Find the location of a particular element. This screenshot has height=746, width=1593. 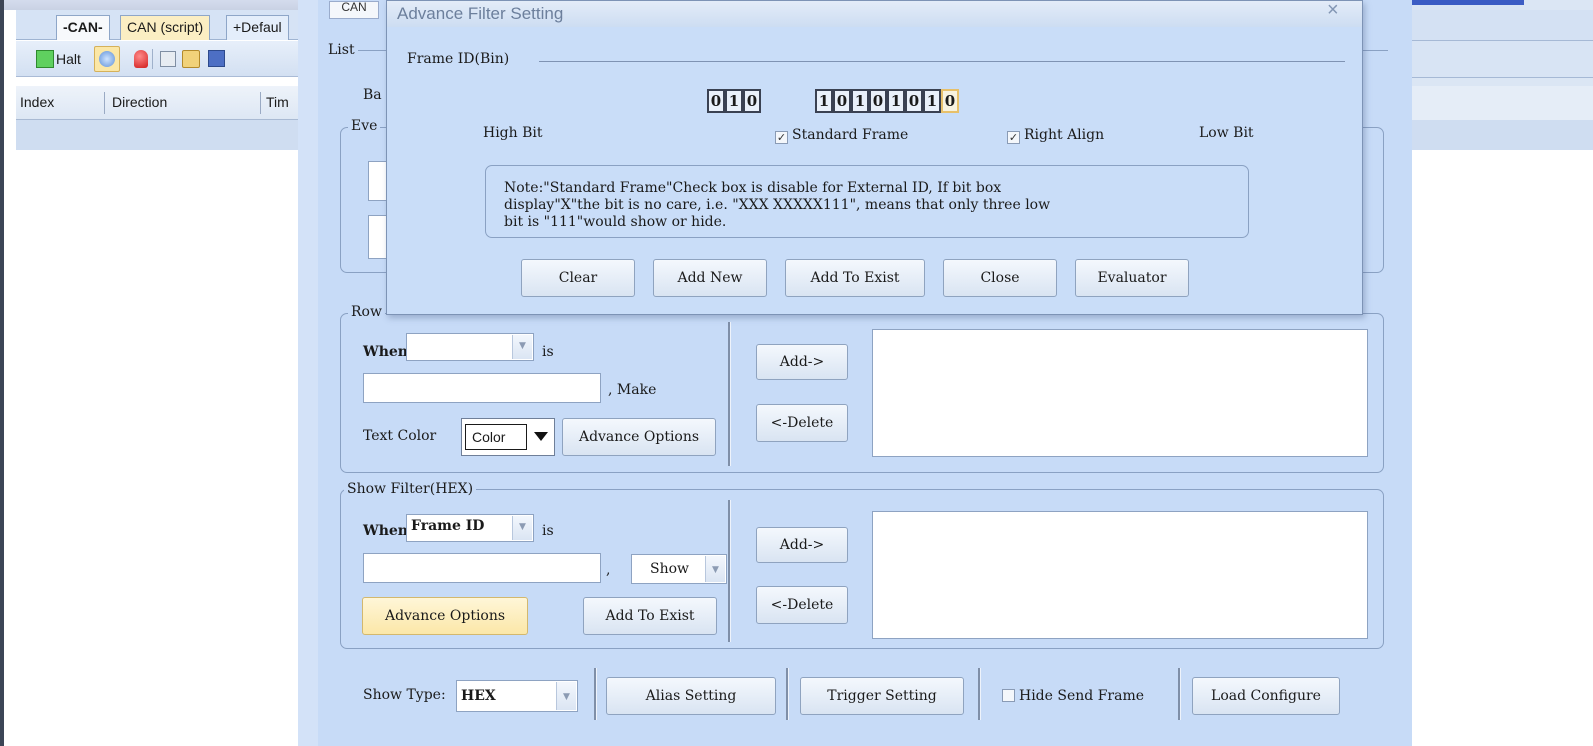

list-label: List is located at coordinates (341, 50).